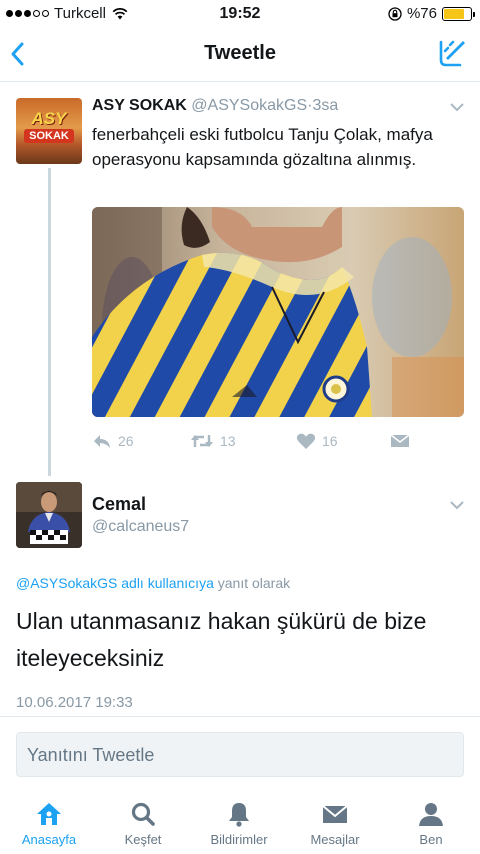 The width and height of the screenshot is (480, 854). What do you see at coordinates (306, 441) in the screenshot?
I see `heart-icon` at bounding box center [306, 441].